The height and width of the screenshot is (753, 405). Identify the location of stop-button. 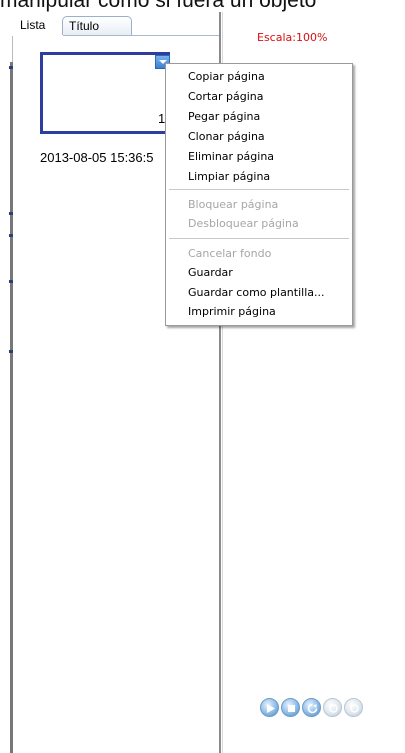
(290, 707).